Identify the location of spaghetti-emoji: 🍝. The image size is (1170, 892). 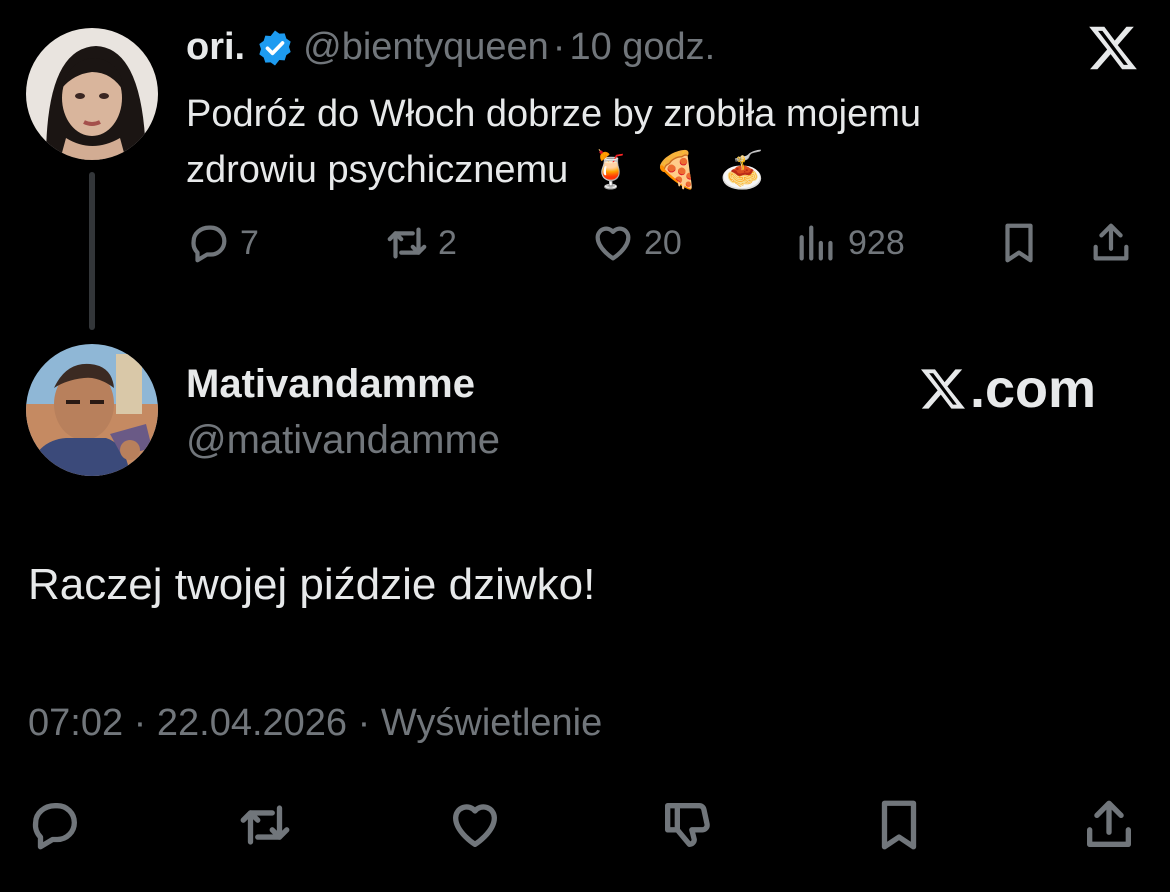
(742, 169).